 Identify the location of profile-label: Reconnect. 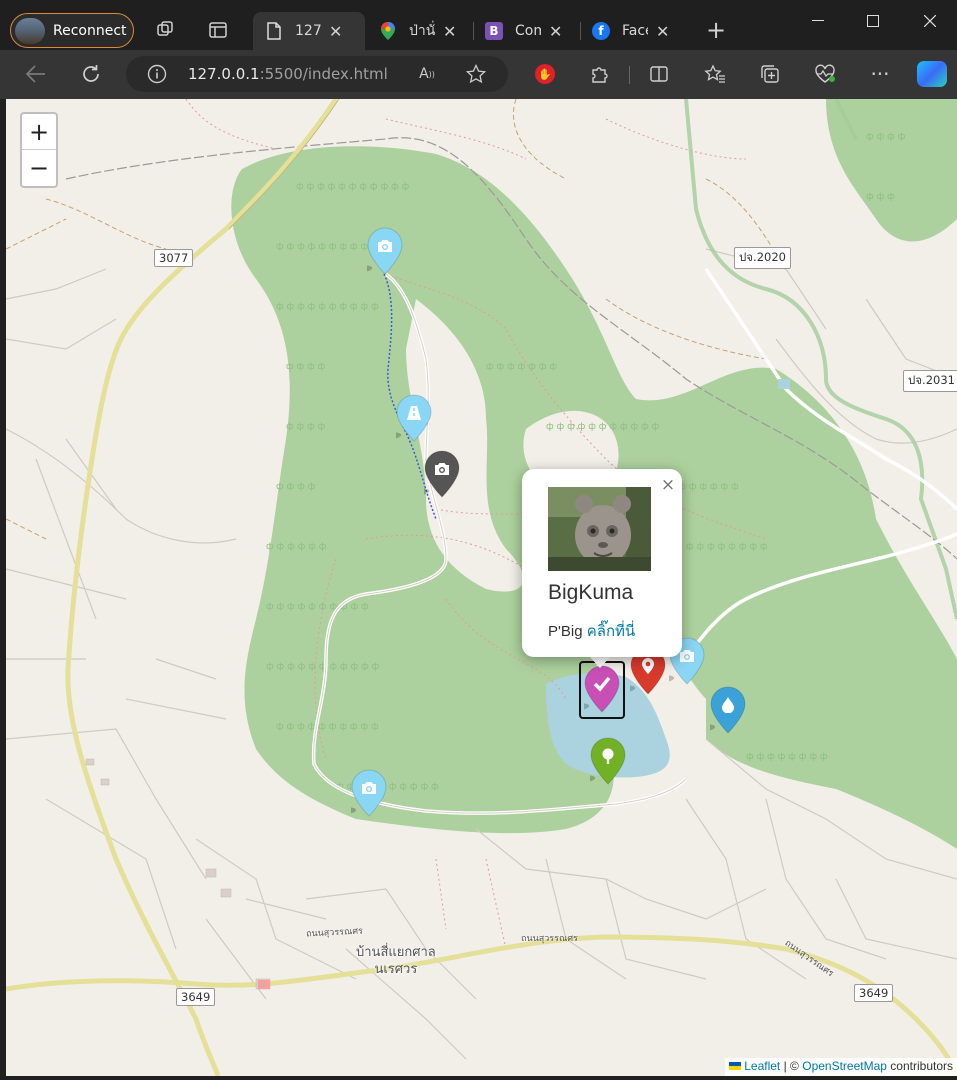
(90, 30).